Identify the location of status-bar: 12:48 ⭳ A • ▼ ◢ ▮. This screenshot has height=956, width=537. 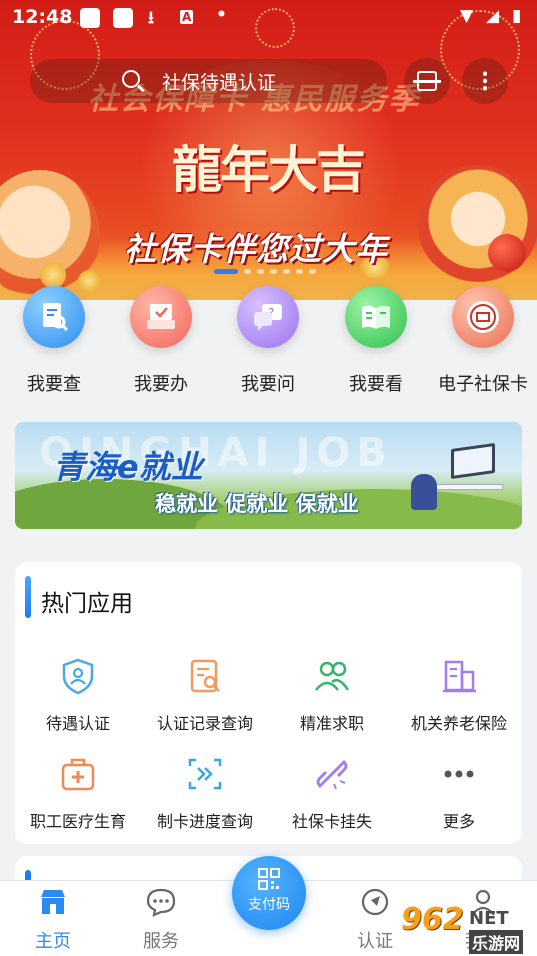
(268, 18).